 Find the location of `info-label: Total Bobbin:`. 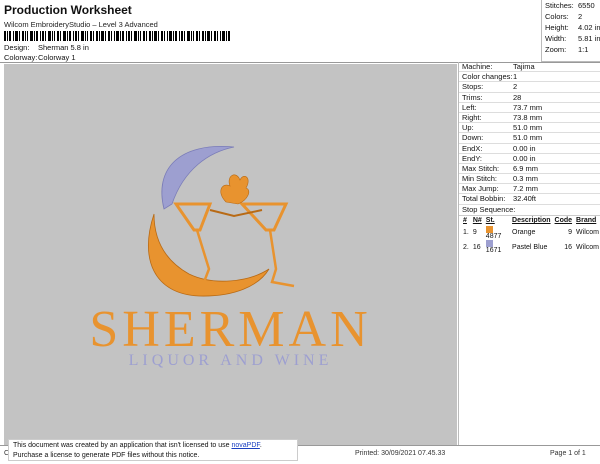

info-label: Total Bobbin: is located at coordinates (484, 199).